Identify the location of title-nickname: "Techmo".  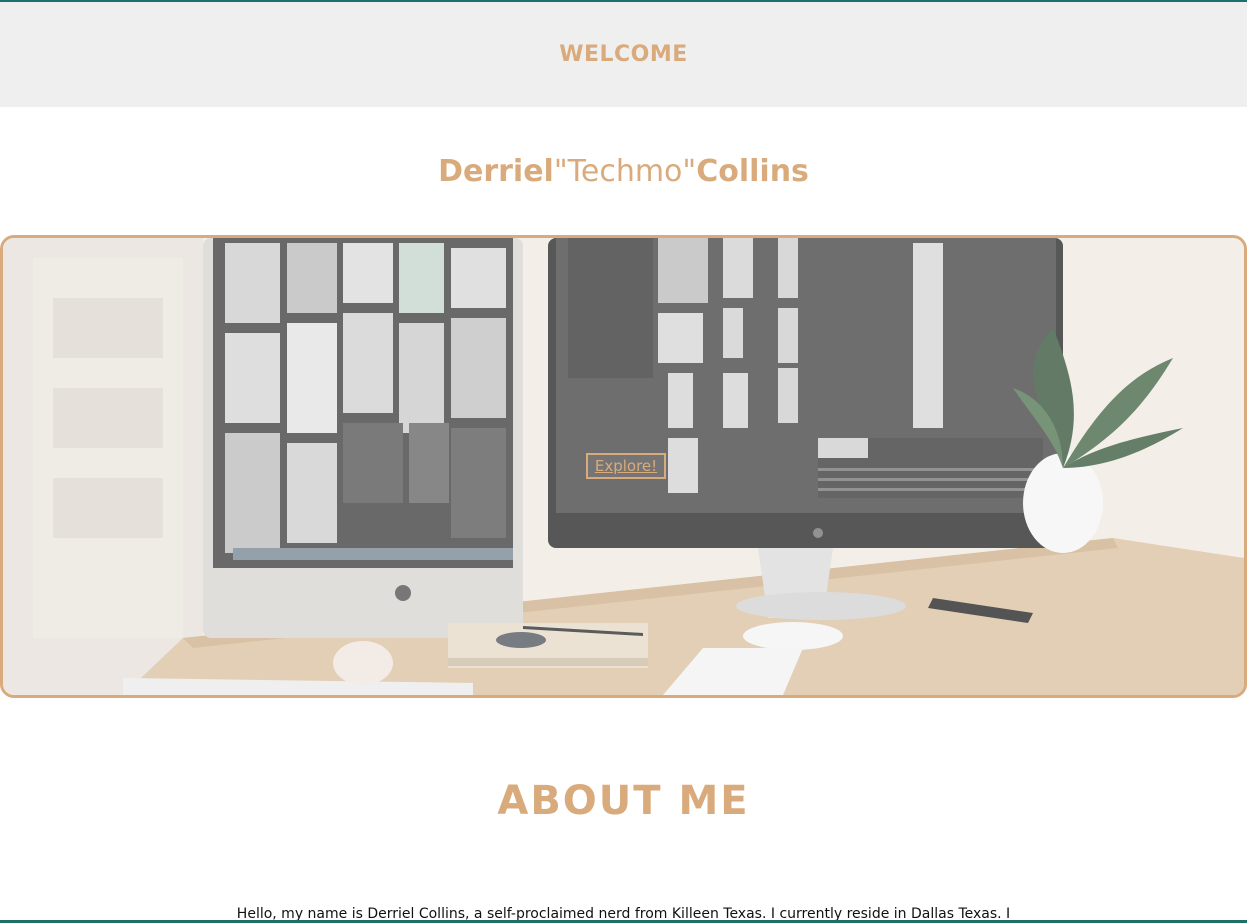
(625, 171).